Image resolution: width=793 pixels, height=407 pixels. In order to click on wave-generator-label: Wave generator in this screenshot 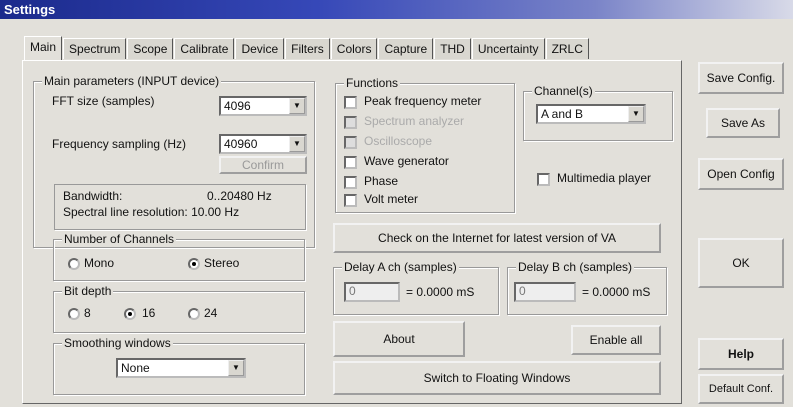, I will do `click(406, 161)`.